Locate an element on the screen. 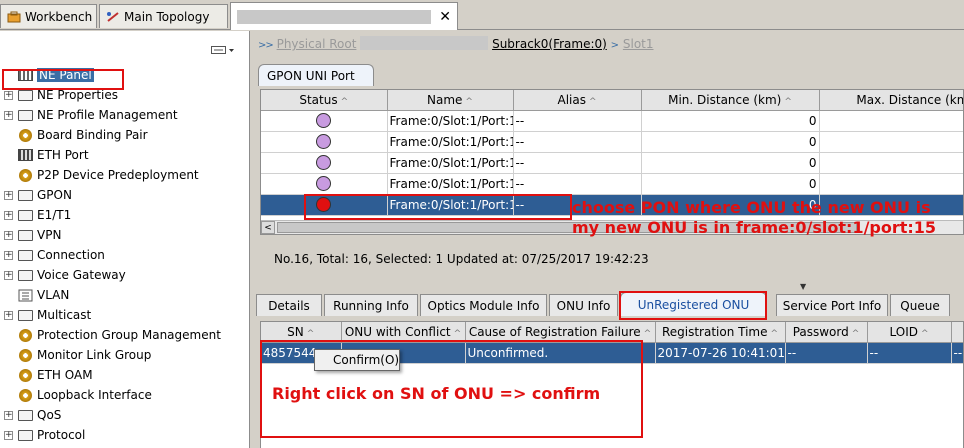 Image resolution: width=964 pixels, height=448 pixels. table-row: Frame:0/Slot:1/Port:11 -- 0 is located at coordinates (612, 121).